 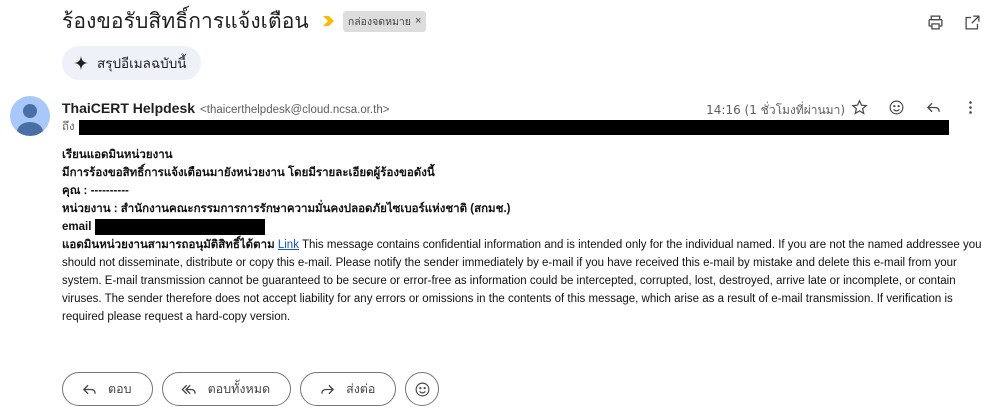 I want to click on sparkle-icon, so click(x=81, y=63).